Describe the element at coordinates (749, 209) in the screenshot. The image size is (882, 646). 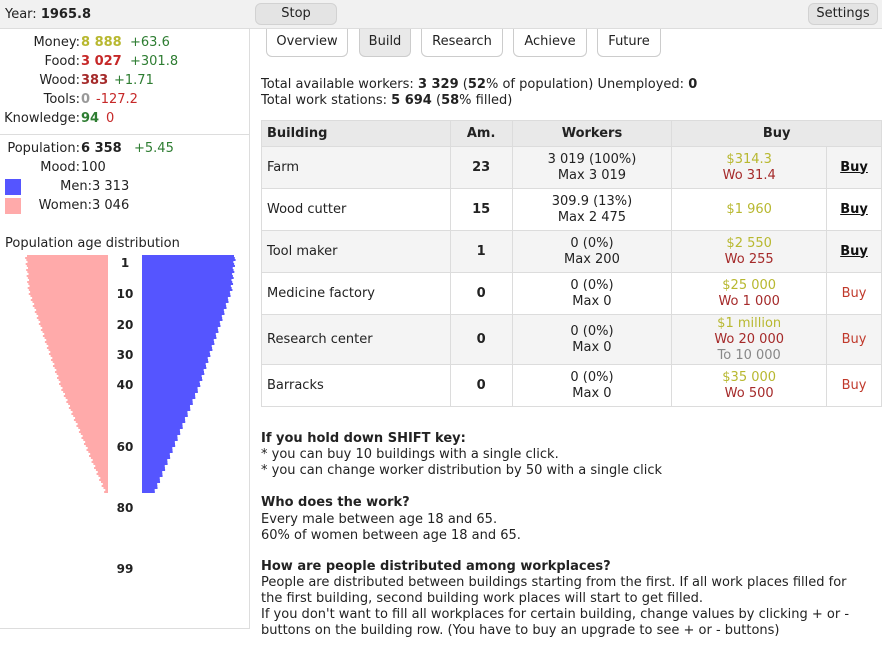
I see `building-cost: $1 960` at that location.